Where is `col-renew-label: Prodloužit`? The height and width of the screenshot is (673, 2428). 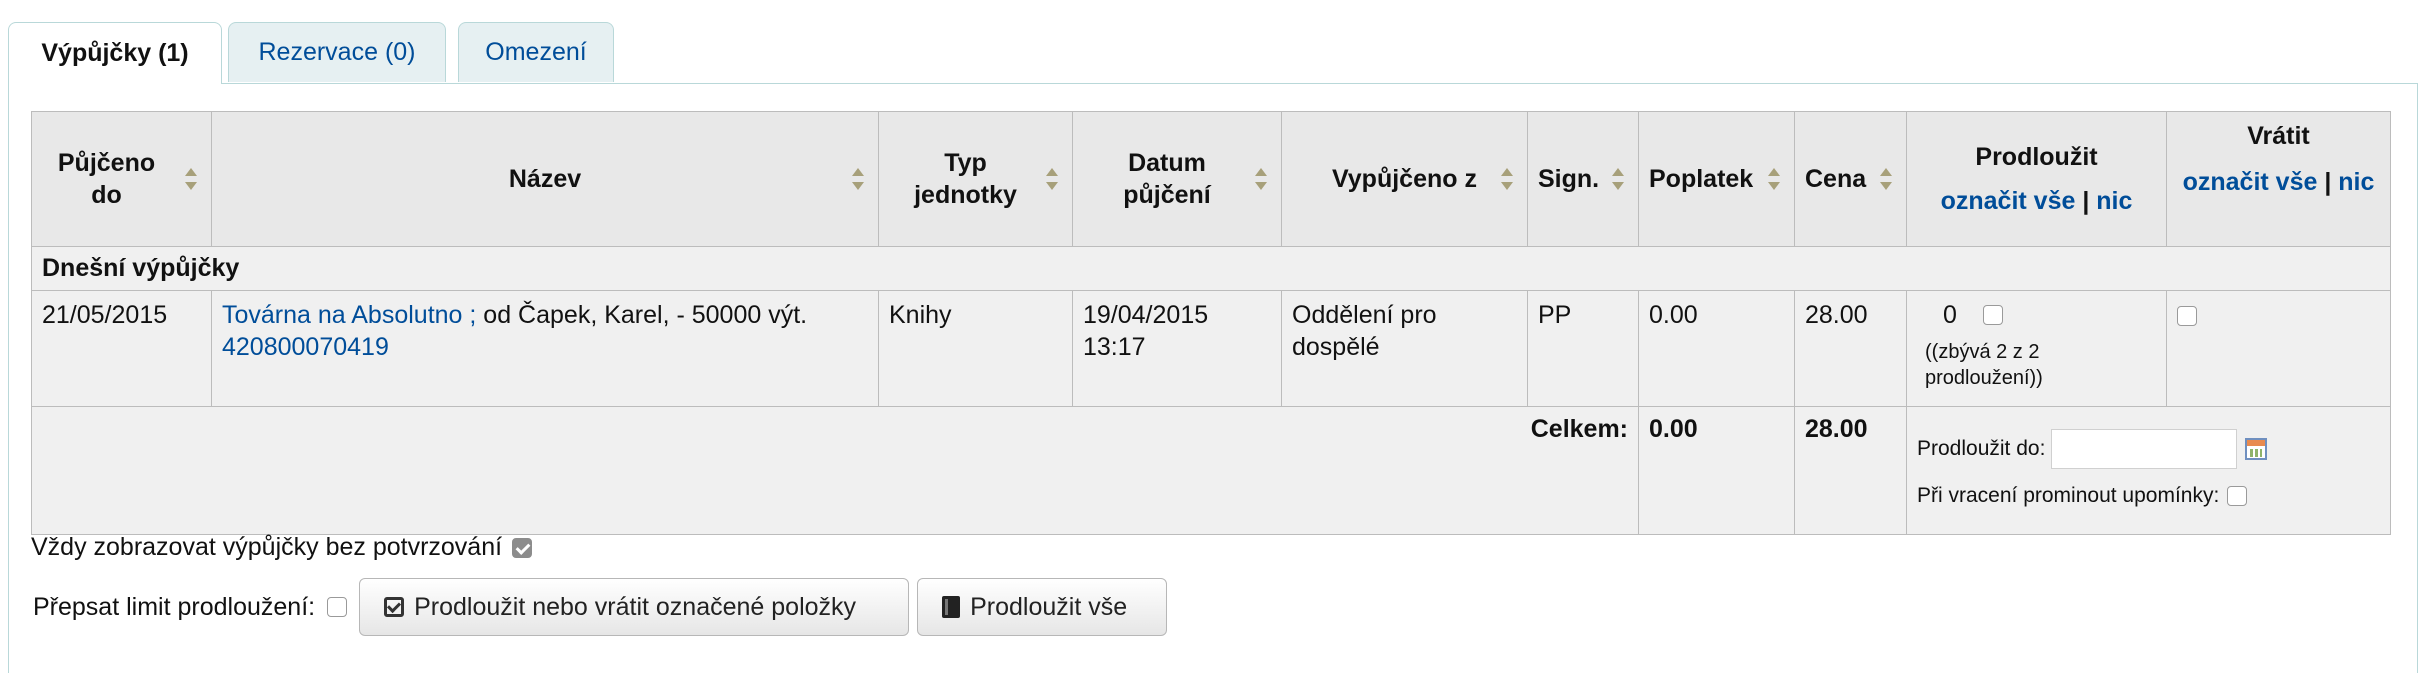 col-renew-label: Prodloužit is located at coordinates (2036, 157).